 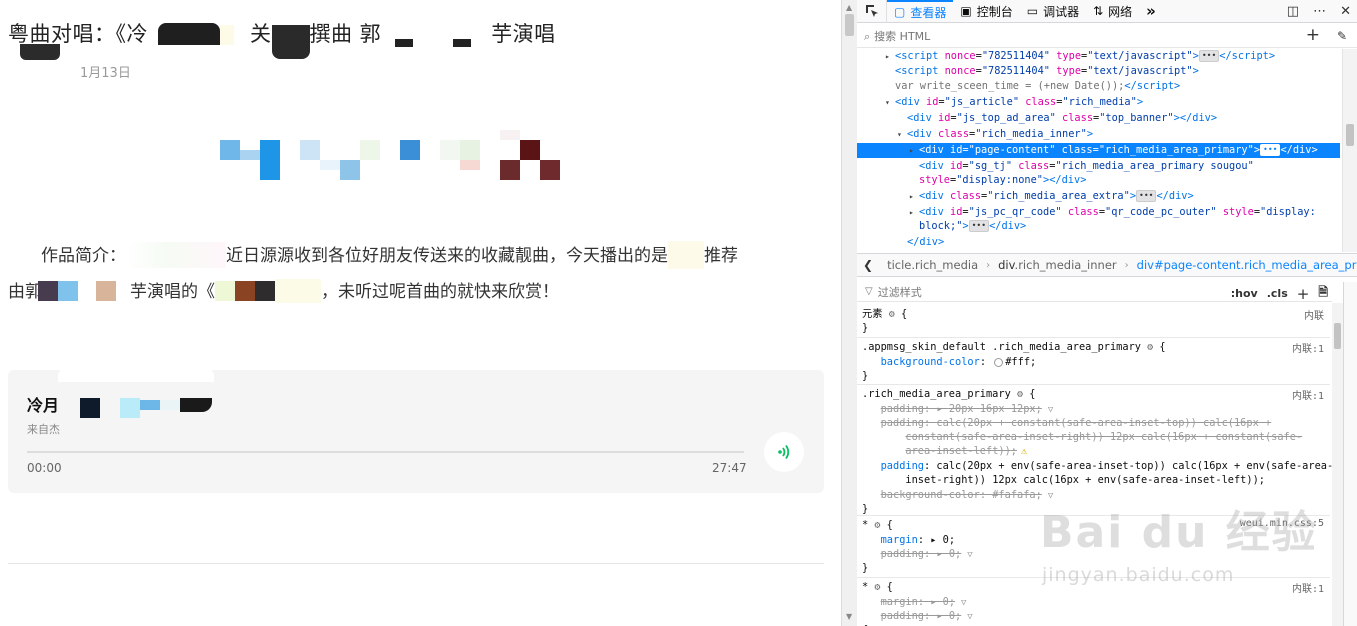 I want to click on publish-date: 1月13日, so click(x=105, y=73).